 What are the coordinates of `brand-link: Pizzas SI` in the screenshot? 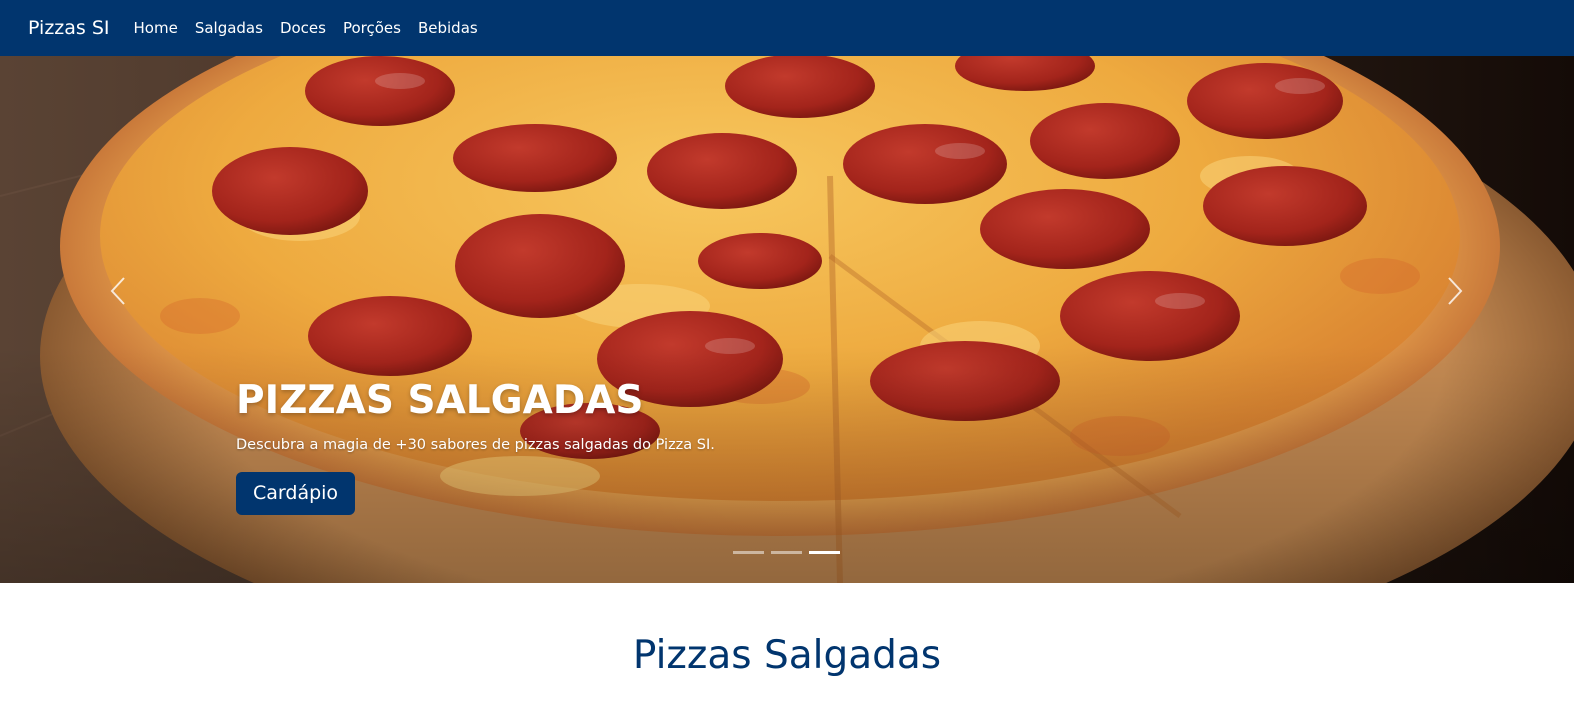 It's located at (69, 28).